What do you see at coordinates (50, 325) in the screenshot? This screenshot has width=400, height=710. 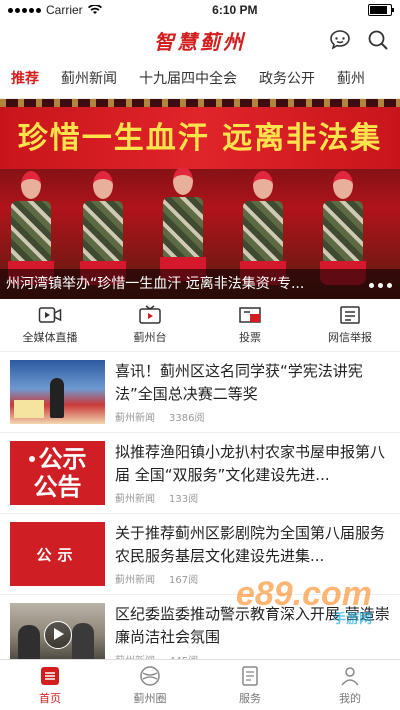 I see `quick-link-live: 全媒体直播` at bounding box center [50, 325].